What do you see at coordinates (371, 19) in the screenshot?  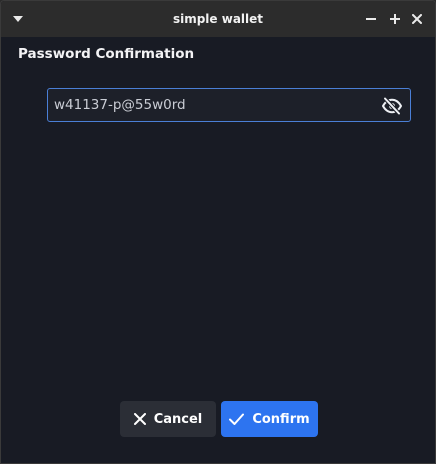 I see `minimize-icon` at bounding box center [371, 19].